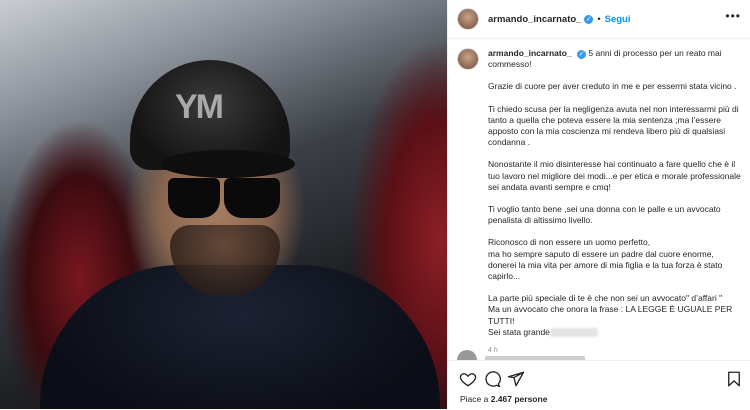 This screenshot has width=750, height=410. I want to click on caption-verified-icon: ✓, so click(581, 54).